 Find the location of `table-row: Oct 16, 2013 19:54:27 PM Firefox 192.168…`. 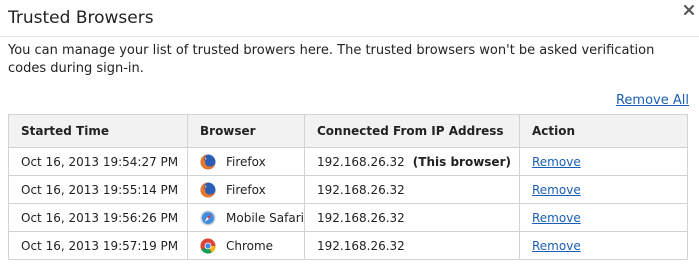

table-row: Oct 16, 2013 19:54:27 PM Firefox 192.168… is located at coordinates (348, 161).